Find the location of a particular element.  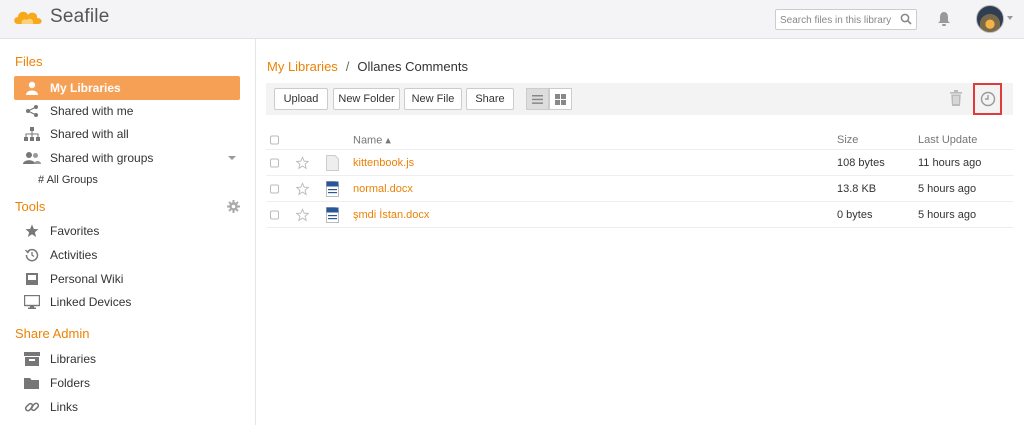

file-name-link: kittenbook.js is located at coordinates (383, 163).